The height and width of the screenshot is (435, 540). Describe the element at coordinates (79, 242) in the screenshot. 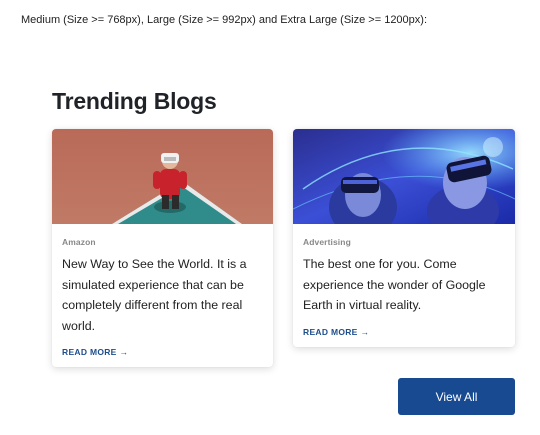

I see `card-category: Amazon` at that location.